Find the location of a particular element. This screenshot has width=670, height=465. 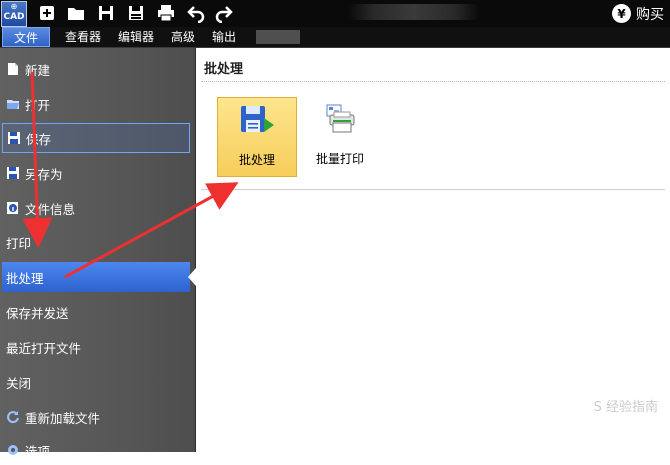

sidebar-item-save: 保存 is located at coordinates (96, 138).